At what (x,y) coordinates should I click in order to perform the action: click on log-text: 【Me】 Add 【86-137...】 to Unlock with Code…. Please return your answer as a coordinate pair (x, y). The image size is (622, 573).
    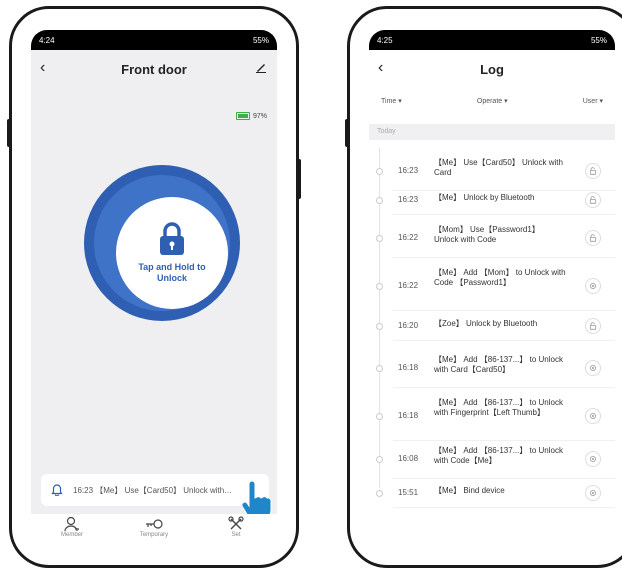
    Looking at the image, I should click on (498, 455).